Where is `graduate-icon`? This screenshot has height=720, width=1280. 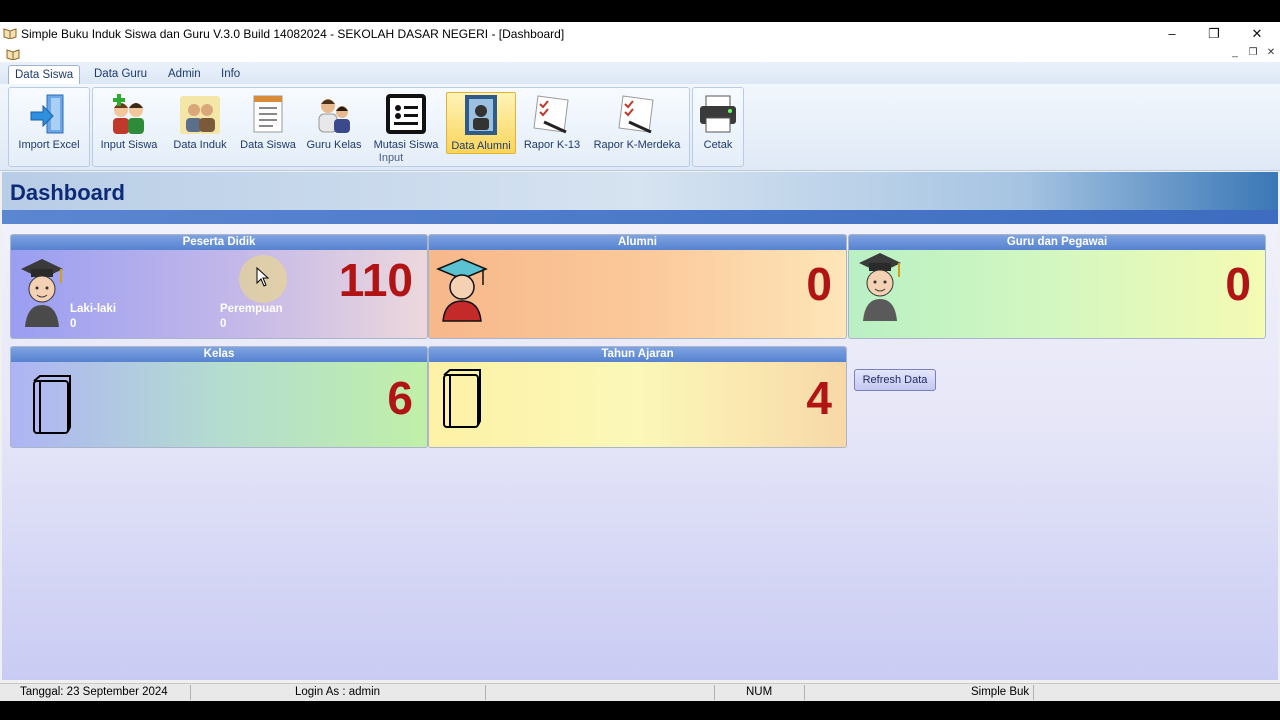
graduate-icon is located at coordinates (462, 290).